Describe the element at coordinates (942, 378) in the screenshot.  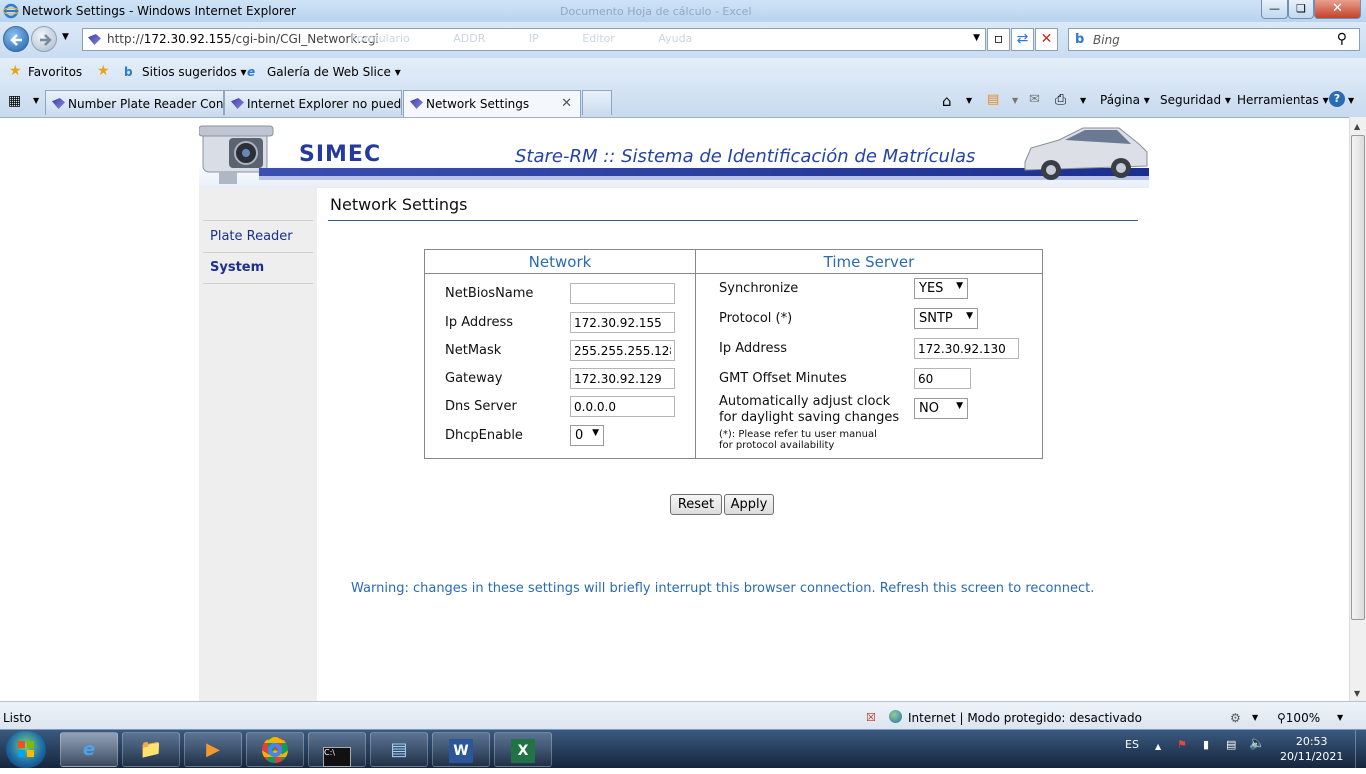
I see `gmt-offset-input` at that location.